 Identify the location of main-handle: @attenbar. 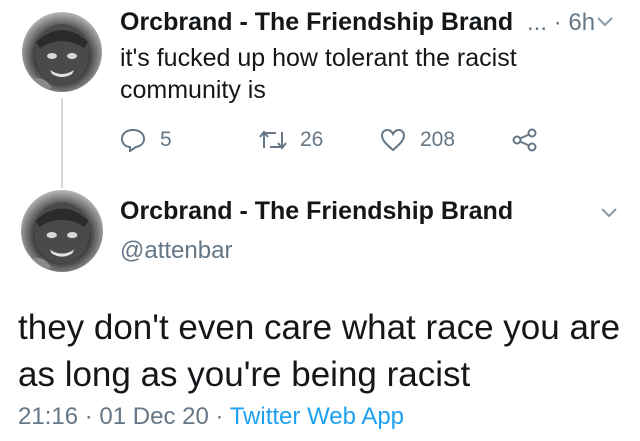
(176, 251).